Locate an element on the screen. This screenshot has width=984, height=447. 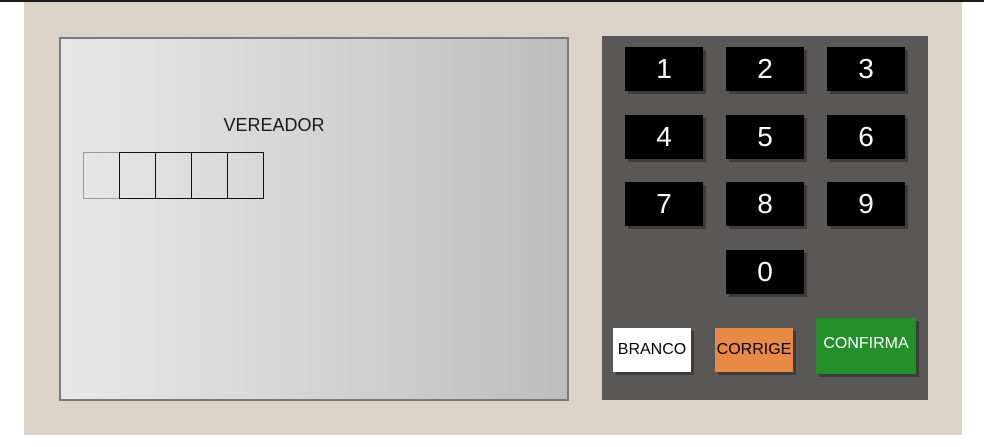
key-4: 4 is located at coordinates (664, 137).